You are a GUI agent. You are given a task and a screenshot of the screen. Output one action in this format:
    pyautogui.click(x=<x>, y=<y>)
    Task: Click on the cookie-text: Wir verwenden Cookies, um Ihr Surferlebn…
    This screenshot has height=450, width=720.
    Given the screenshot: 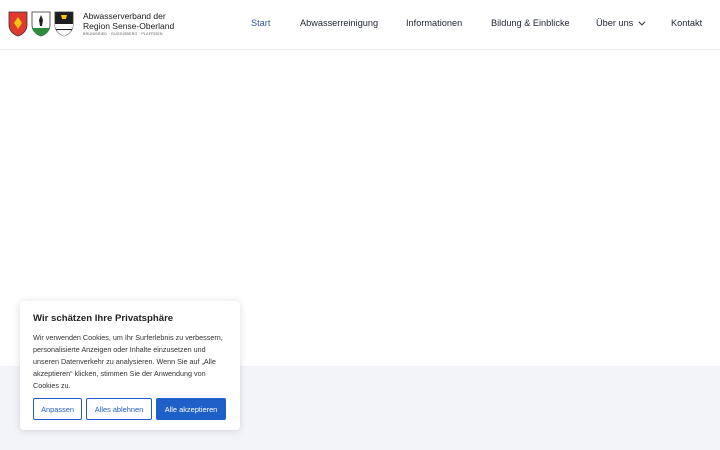 What is the action you would take?
    pyautogui.click(x=128, y=361)
    